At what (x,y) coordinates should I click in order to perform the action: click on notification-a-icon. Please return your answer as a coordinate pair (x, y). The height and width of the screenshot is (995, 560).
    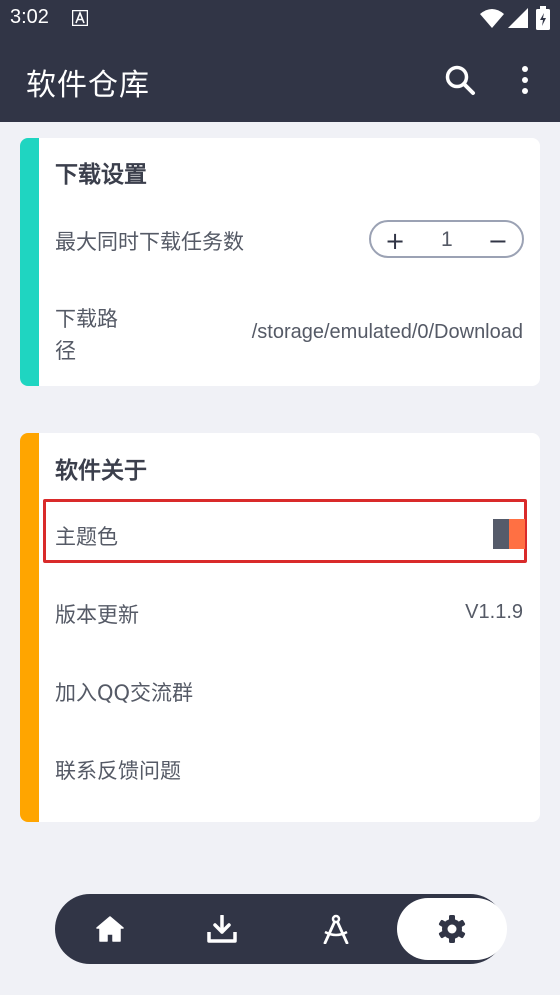
    Looking at the image, I should click on (80, 18).